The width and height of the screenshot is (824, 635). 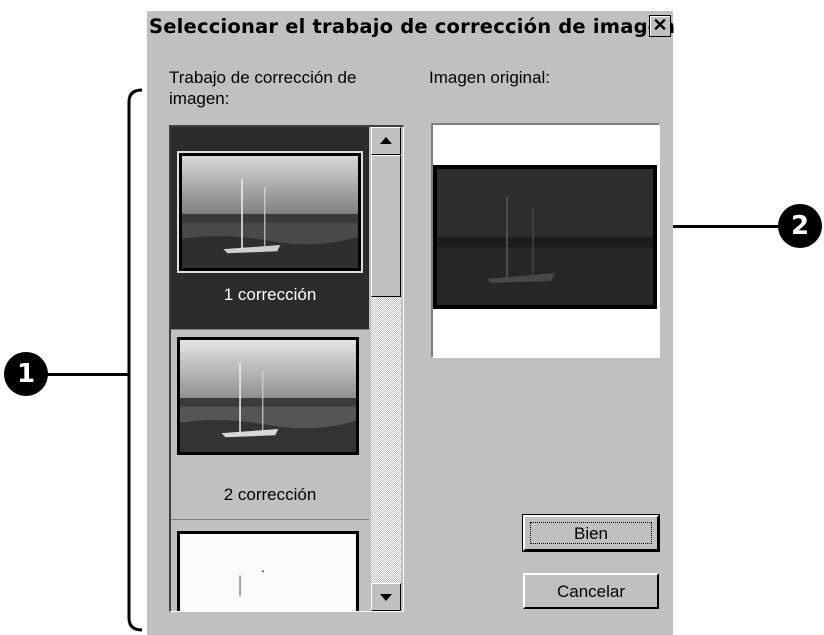 I want to click on callout-2-number: 2, so click(x=800, y=226).